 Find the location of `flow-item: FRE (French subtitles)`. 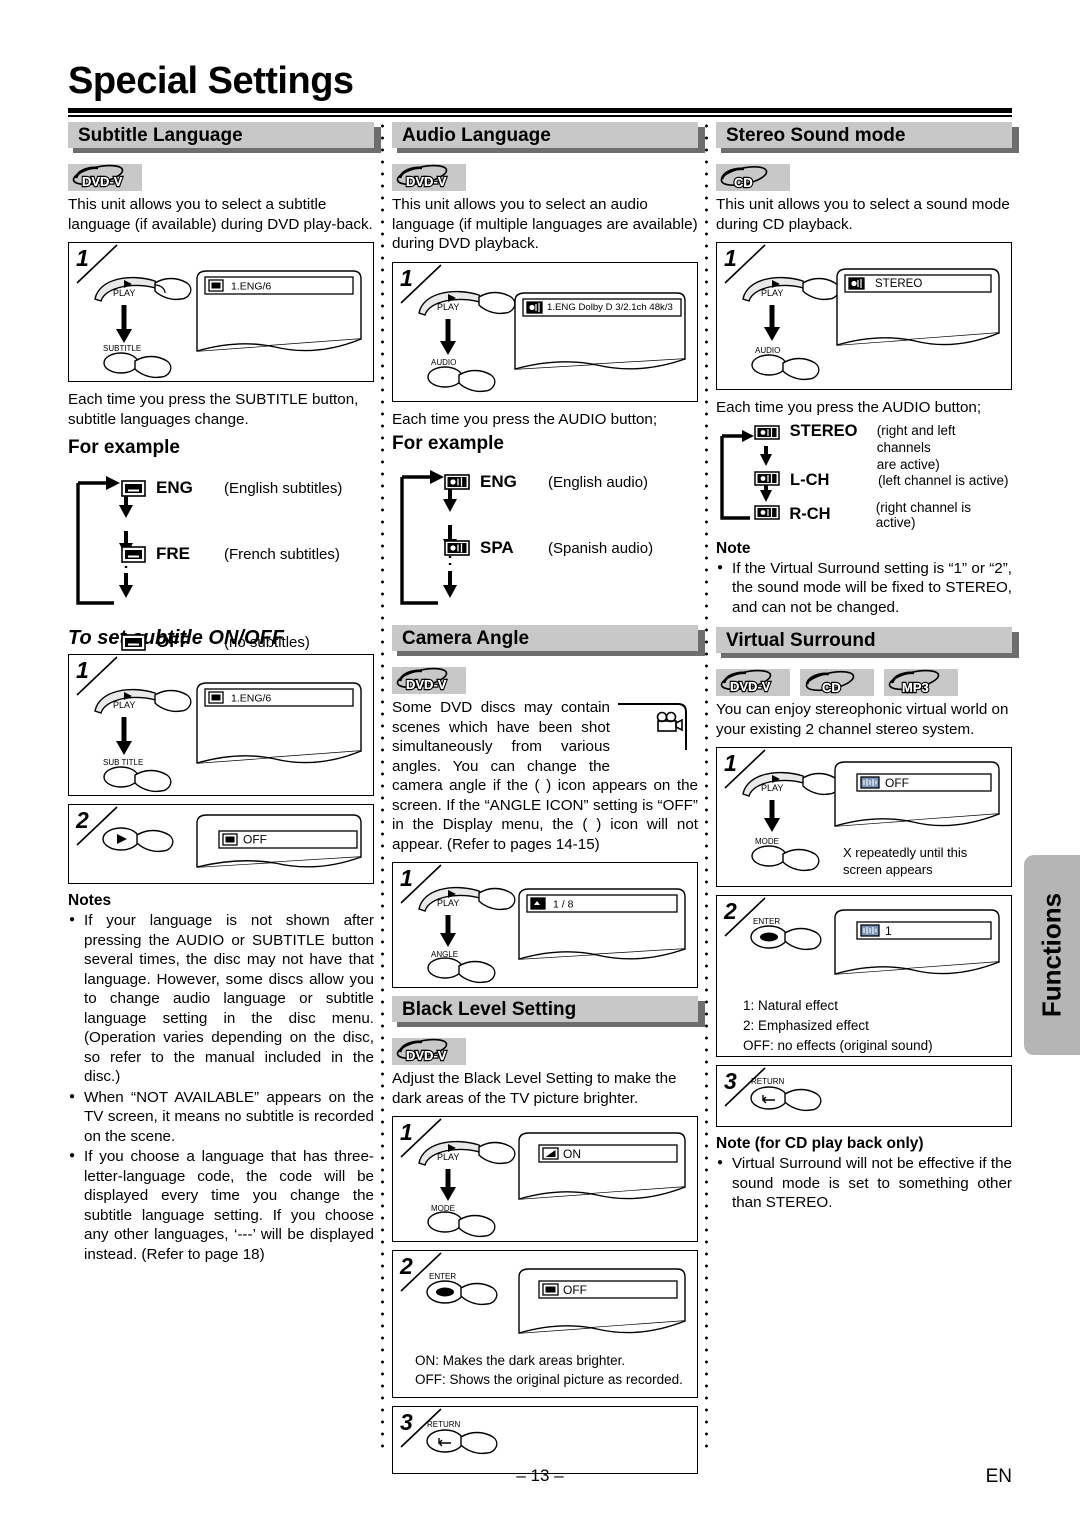

flow-item: FRE (French subtitles) is located at coordinates (245, 554).